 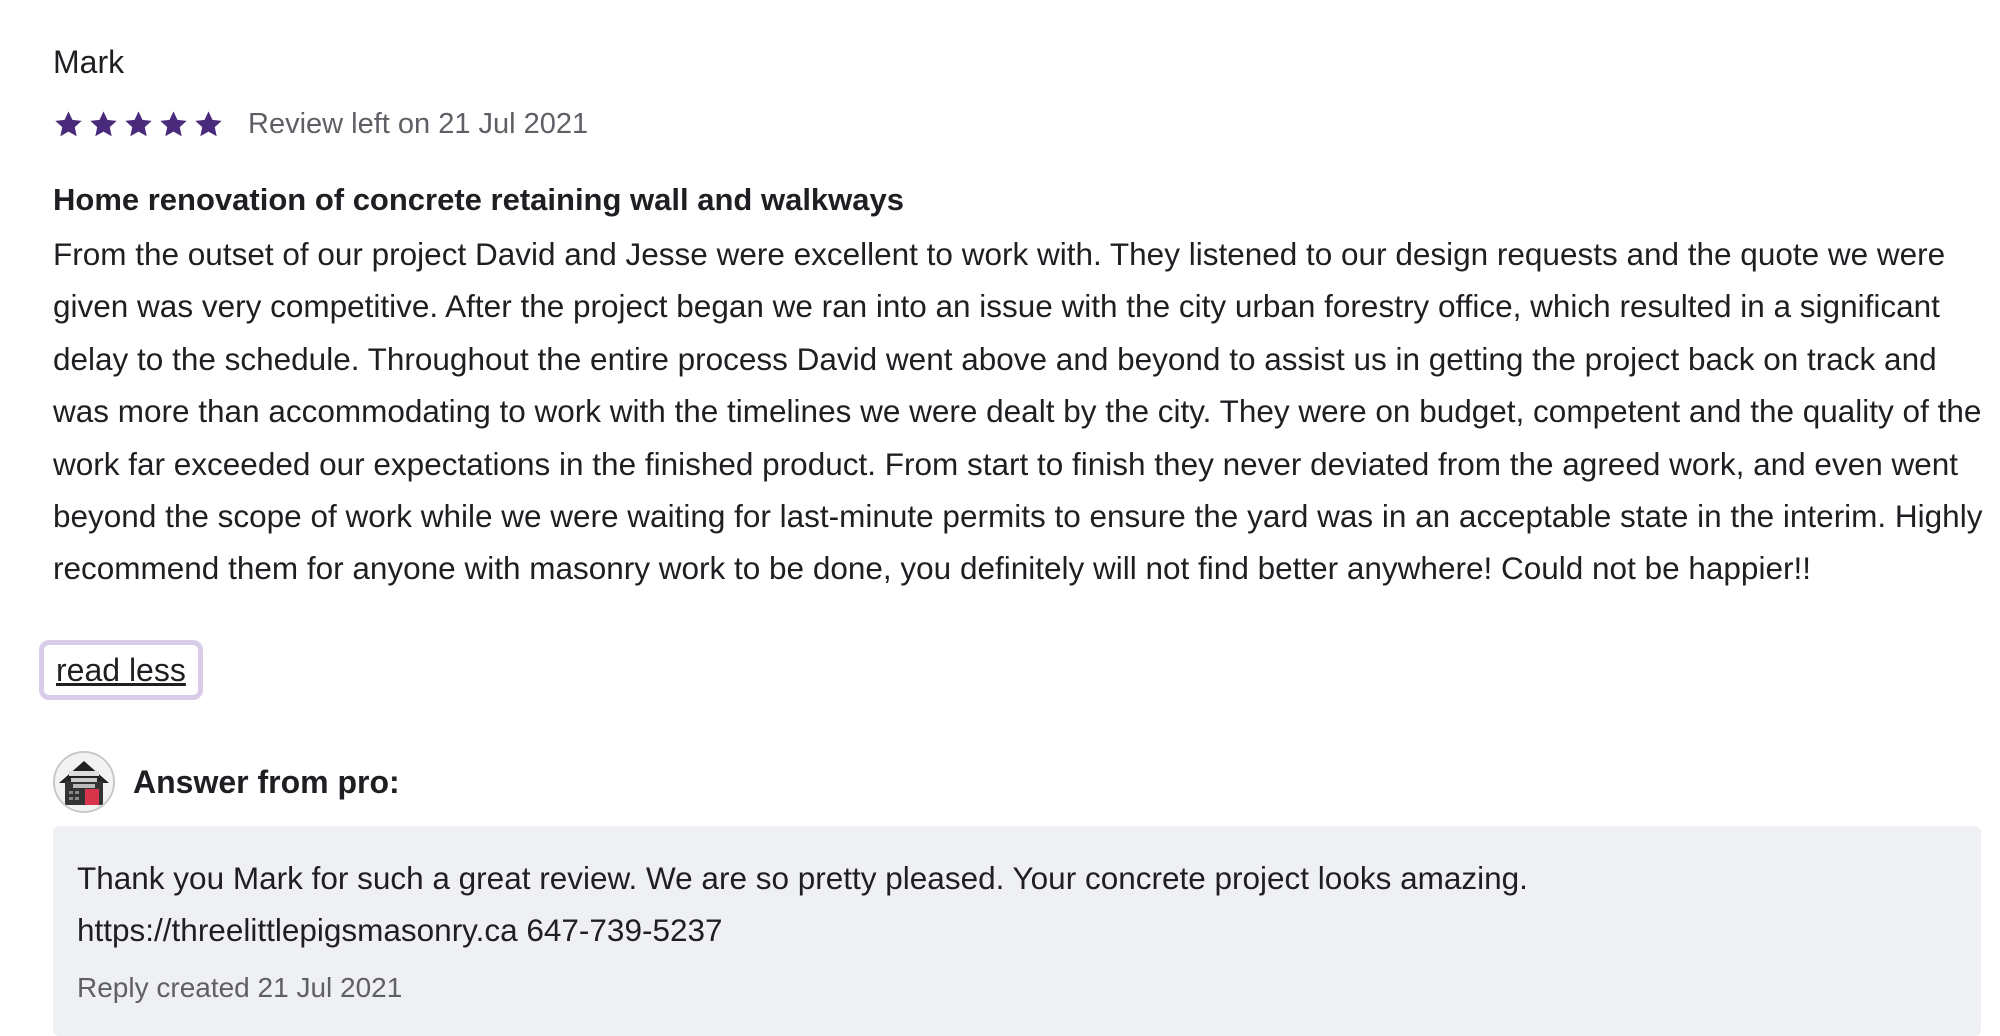 What do you see at coordinates (84, 782) in the screenshot?
I see `business-logo-avatar` at bounding box center [84, 782].